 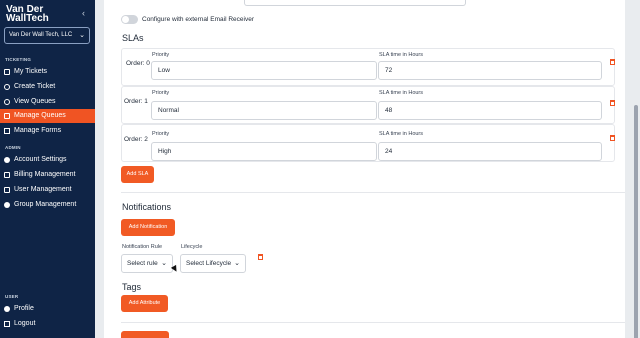 I want to click on sidebar-item-manage-queues: Manage Queues, so click(x=47, y=116).